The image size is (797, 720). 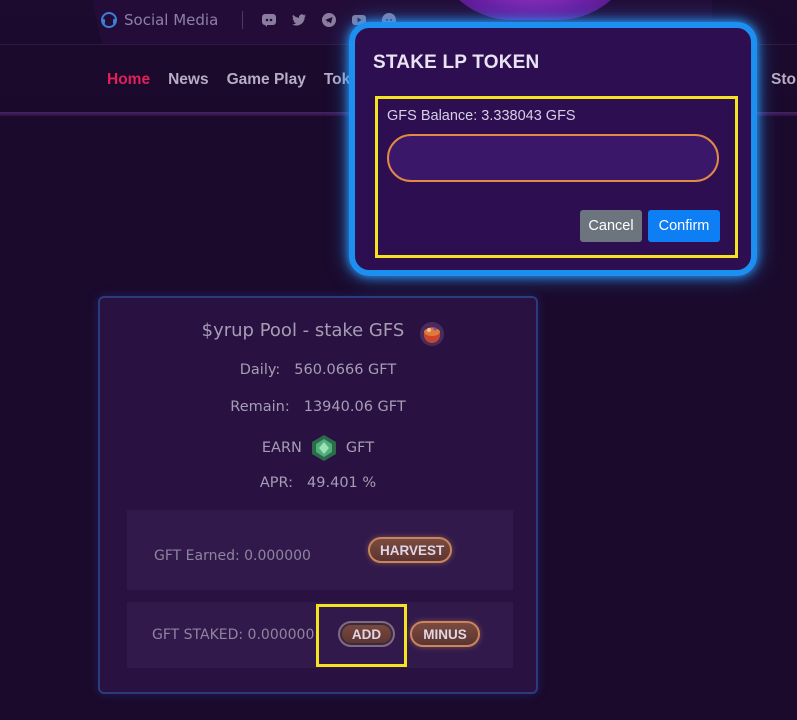 I want to click on gft-earned-text: GFT Earned: 0.000000, so click(x=232, y=556).